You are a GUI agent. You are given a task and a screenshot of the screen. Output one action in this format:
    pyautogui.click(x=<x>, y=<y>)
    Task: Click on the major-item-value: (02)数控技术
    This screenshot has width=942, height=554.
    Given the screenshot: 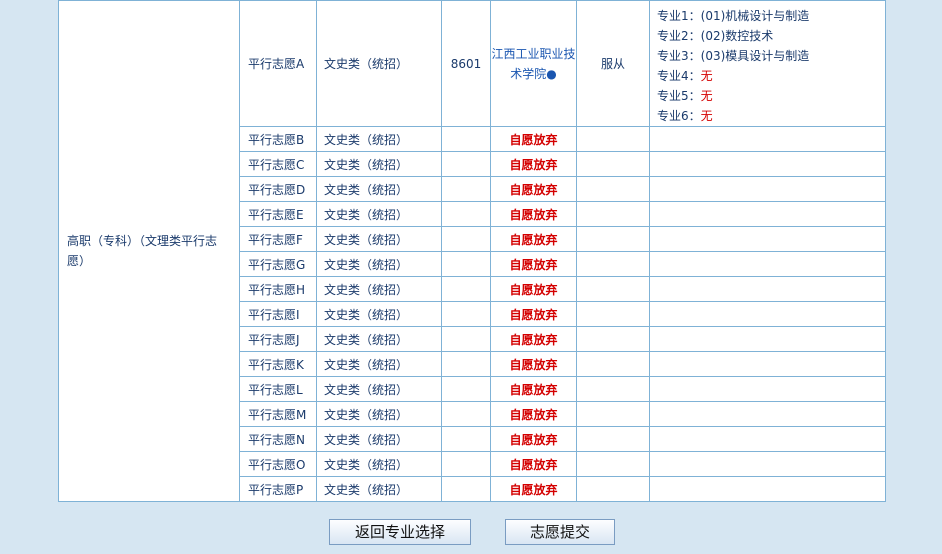 What is the action you would take?
    pyautogui.click(x=737, y=36)
    